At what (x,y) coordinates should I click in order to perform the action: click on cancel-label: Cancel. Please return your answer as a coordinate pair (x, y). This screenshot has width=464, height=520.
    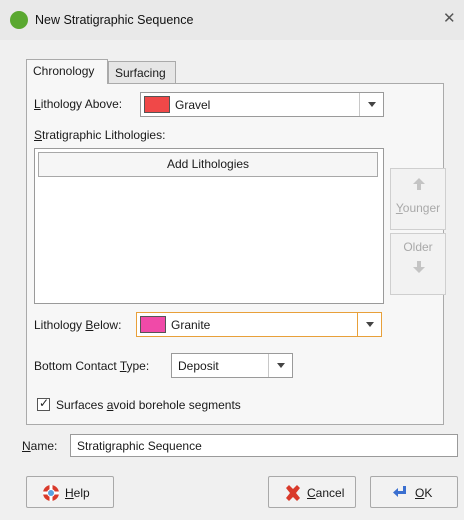
    Looking at the image, I should click on (326, 493).